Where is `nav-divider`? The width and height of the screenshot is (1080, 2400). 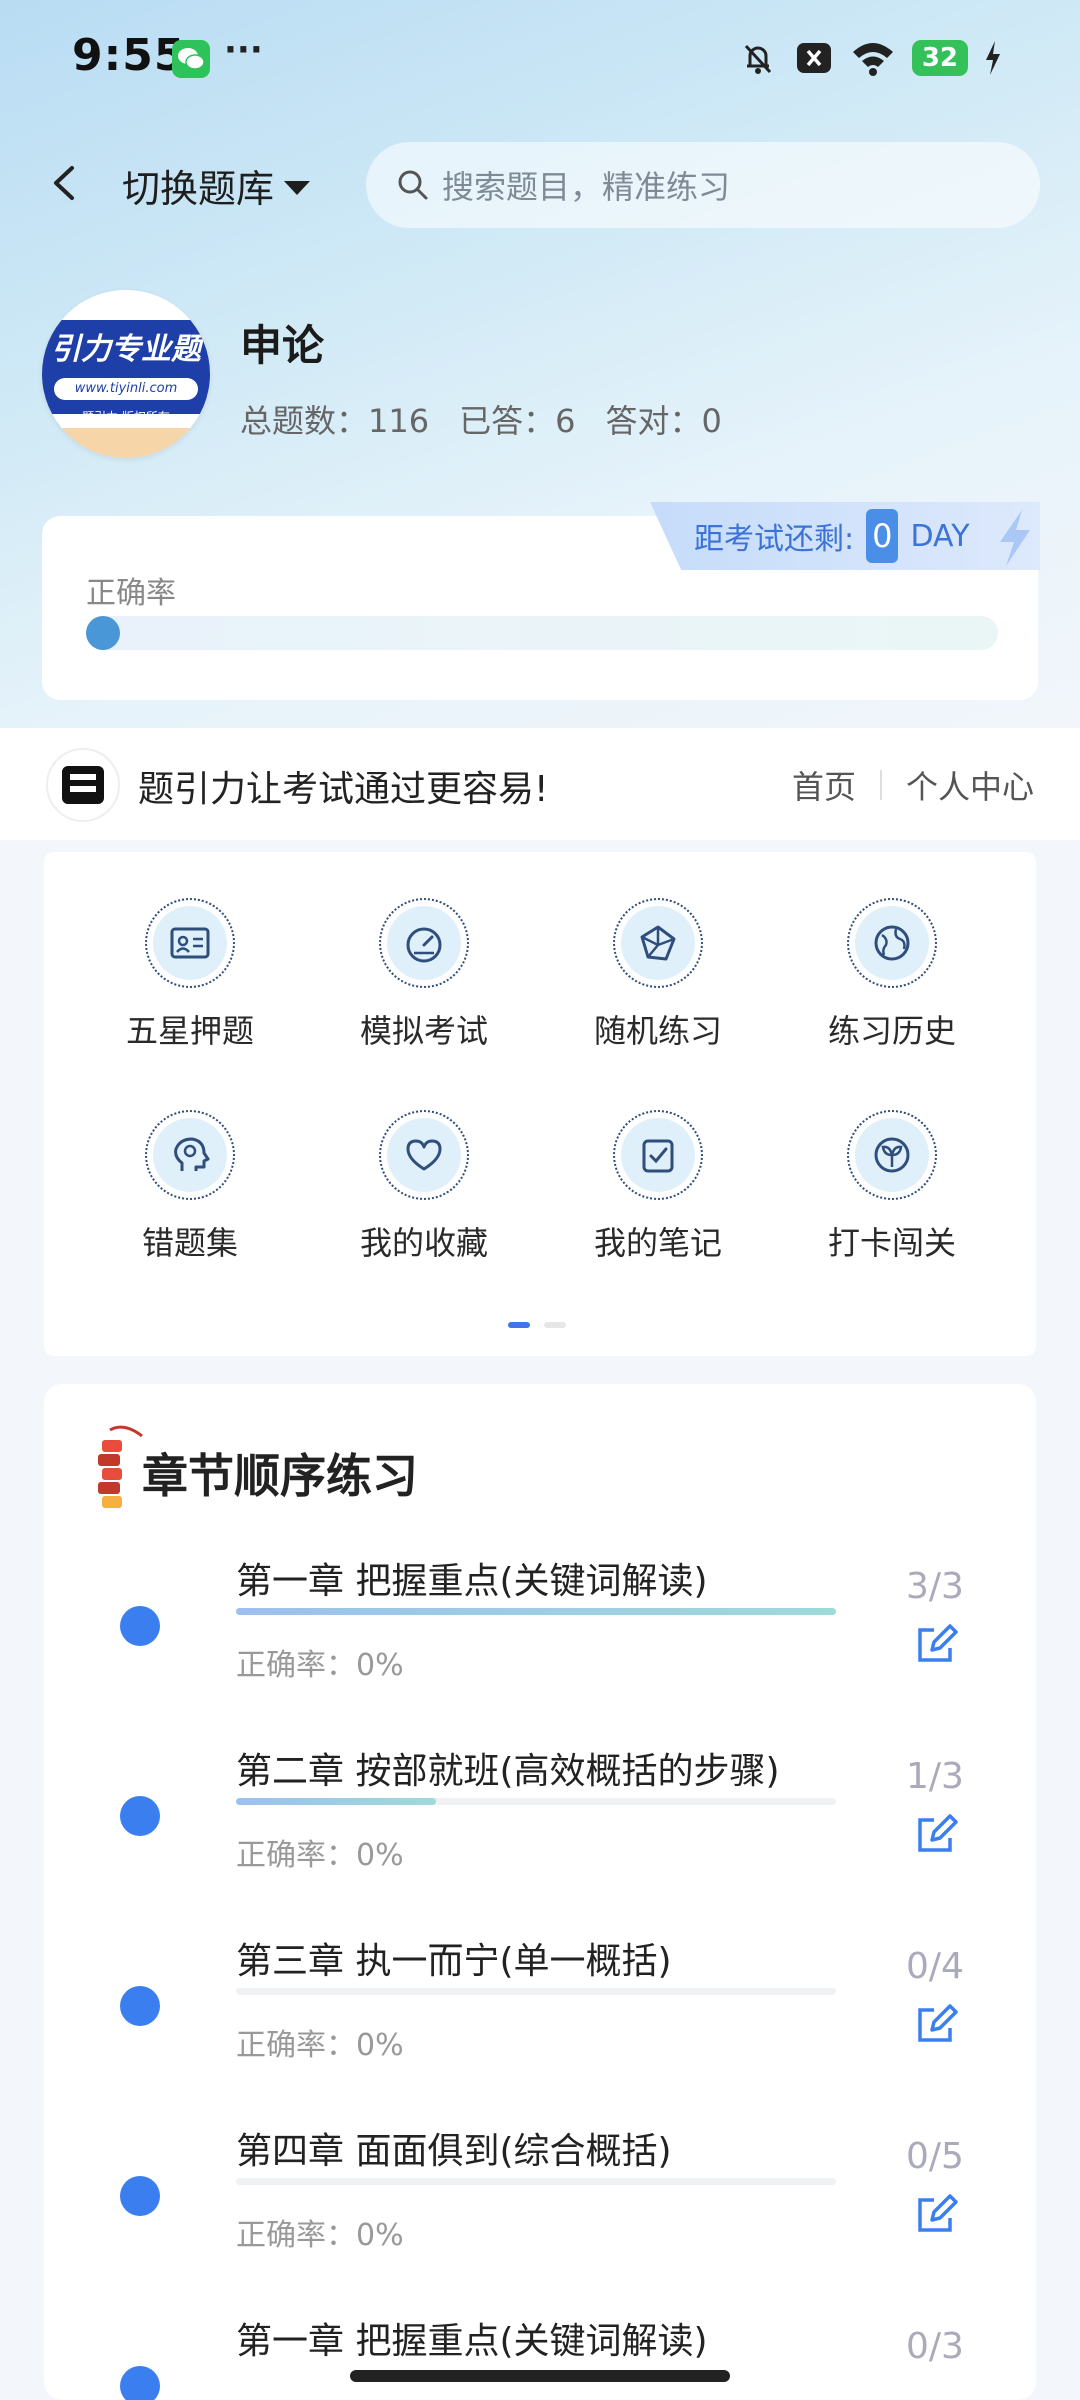
nav-divider is located at coordinates (880, 785).